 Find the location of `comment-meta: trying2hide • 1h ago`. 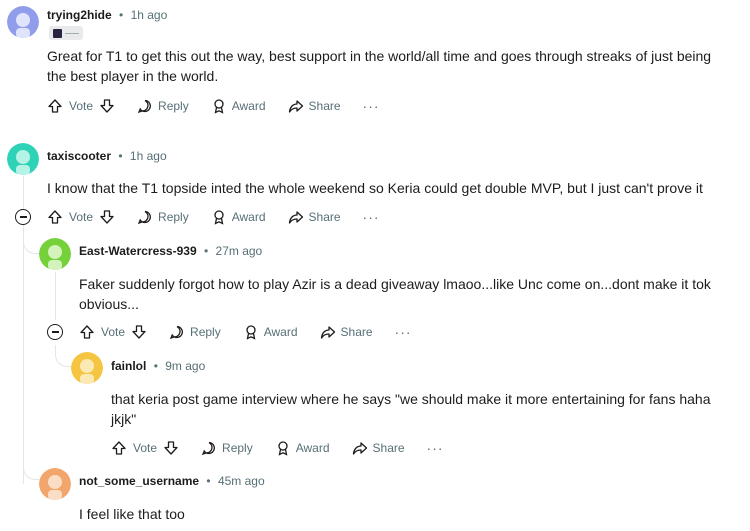

comment-meta: trying2hide • 1h ago is located at coordinates (107, 15).